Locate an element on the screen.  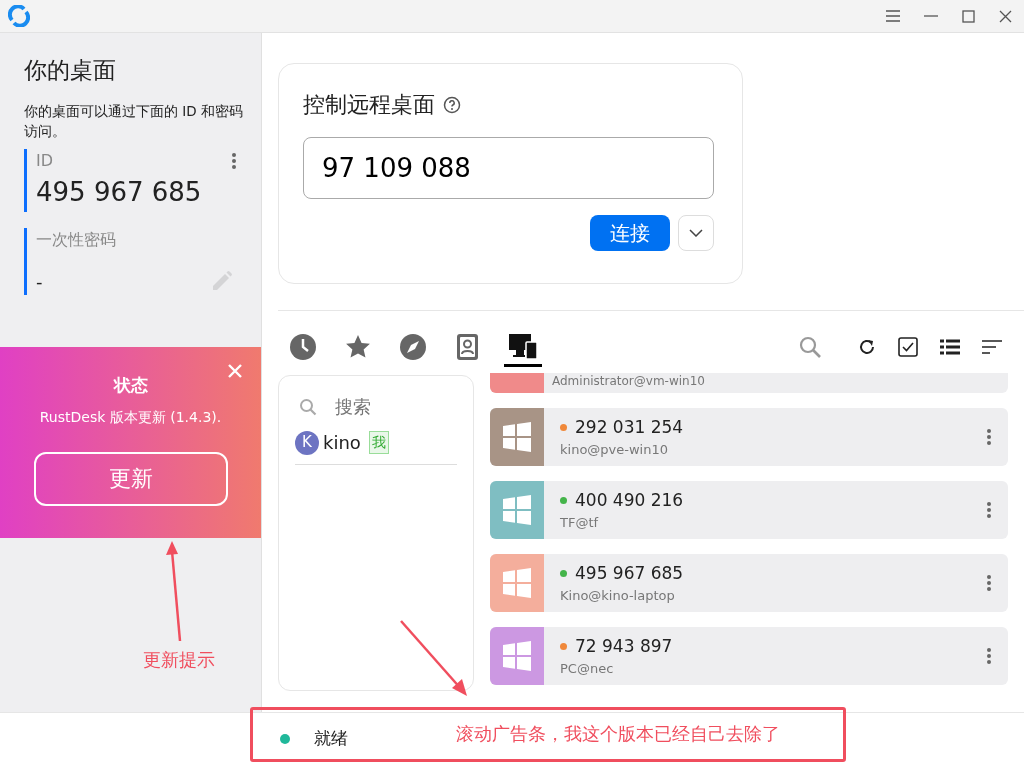
search-field: 搜索 is located at coordinates (393, 406).